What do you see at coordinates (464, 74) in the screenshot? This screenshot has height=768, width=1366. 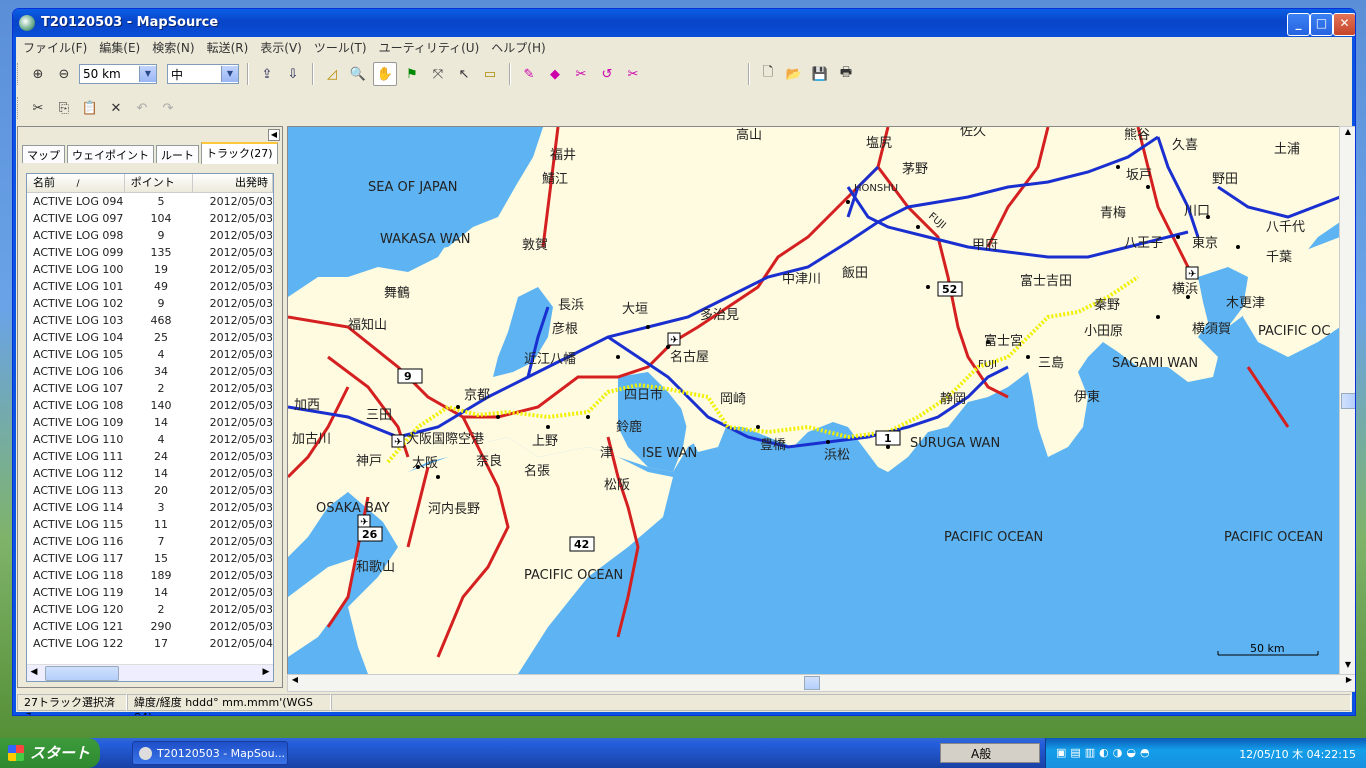 I see `selection-tool-icon: ↖` at bounding box center [464, 74].